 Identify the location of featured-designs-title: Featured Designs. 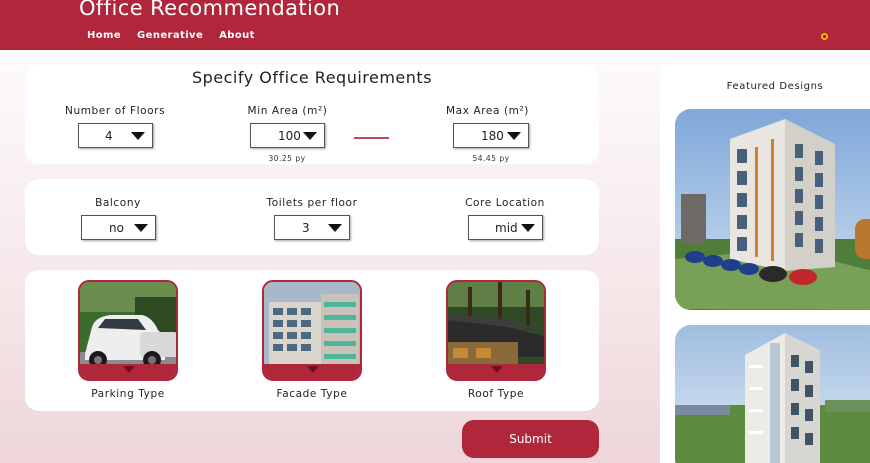
(775, 86).